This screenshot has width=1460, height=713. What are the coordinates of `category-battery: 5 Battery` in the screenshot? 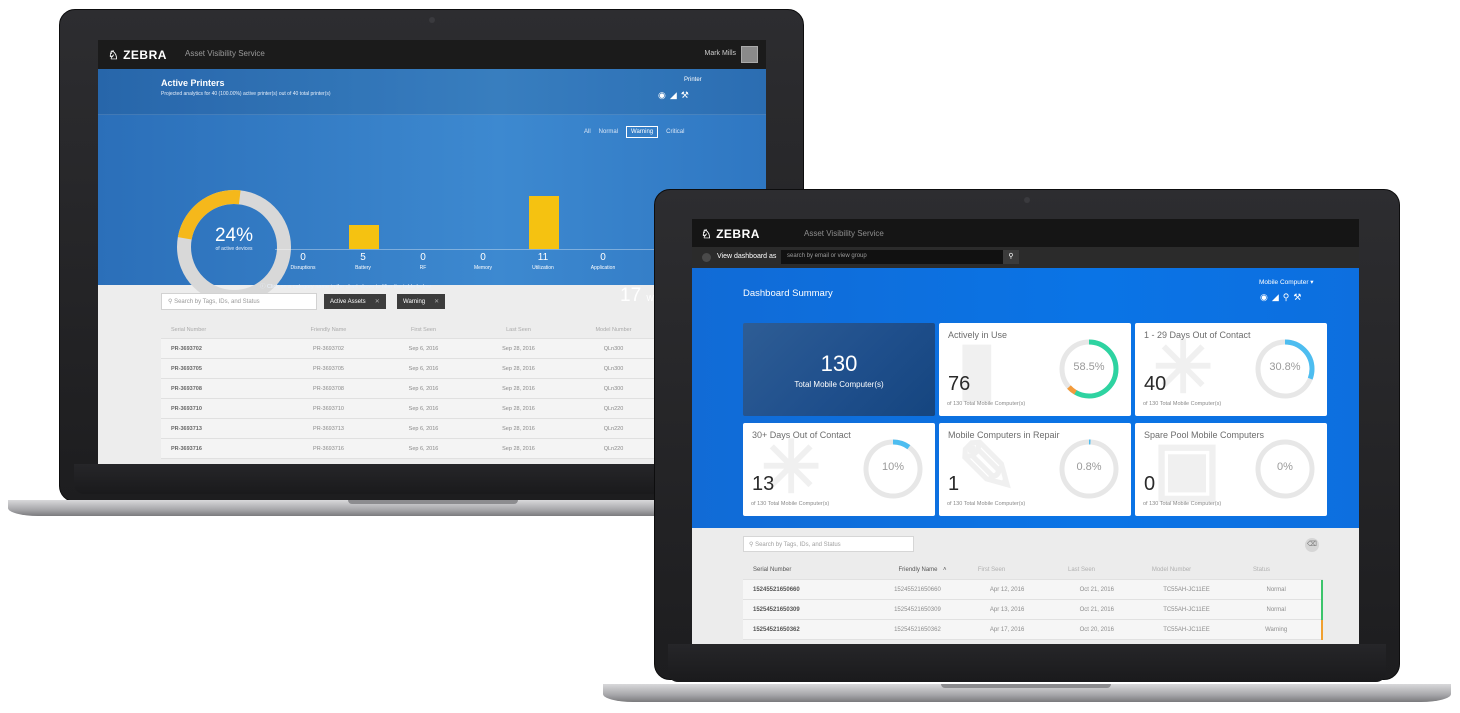 It's located at (363, 261).